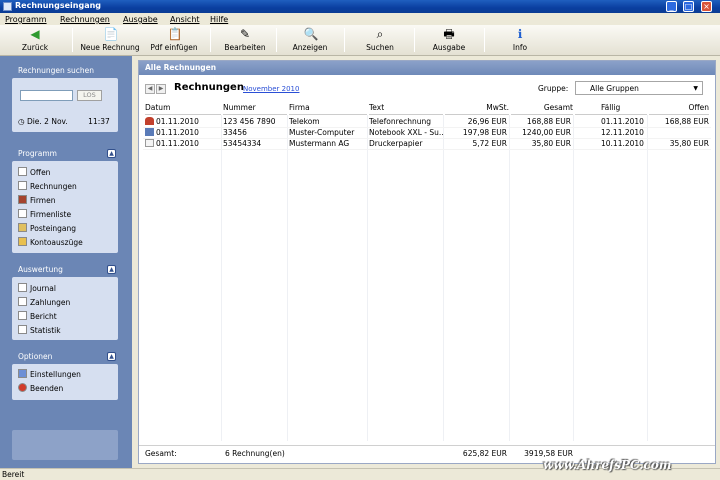 This screenshot has width=720, height=480. I want to click on sidebar-item-label: Einstellungen, so click(55, 374).